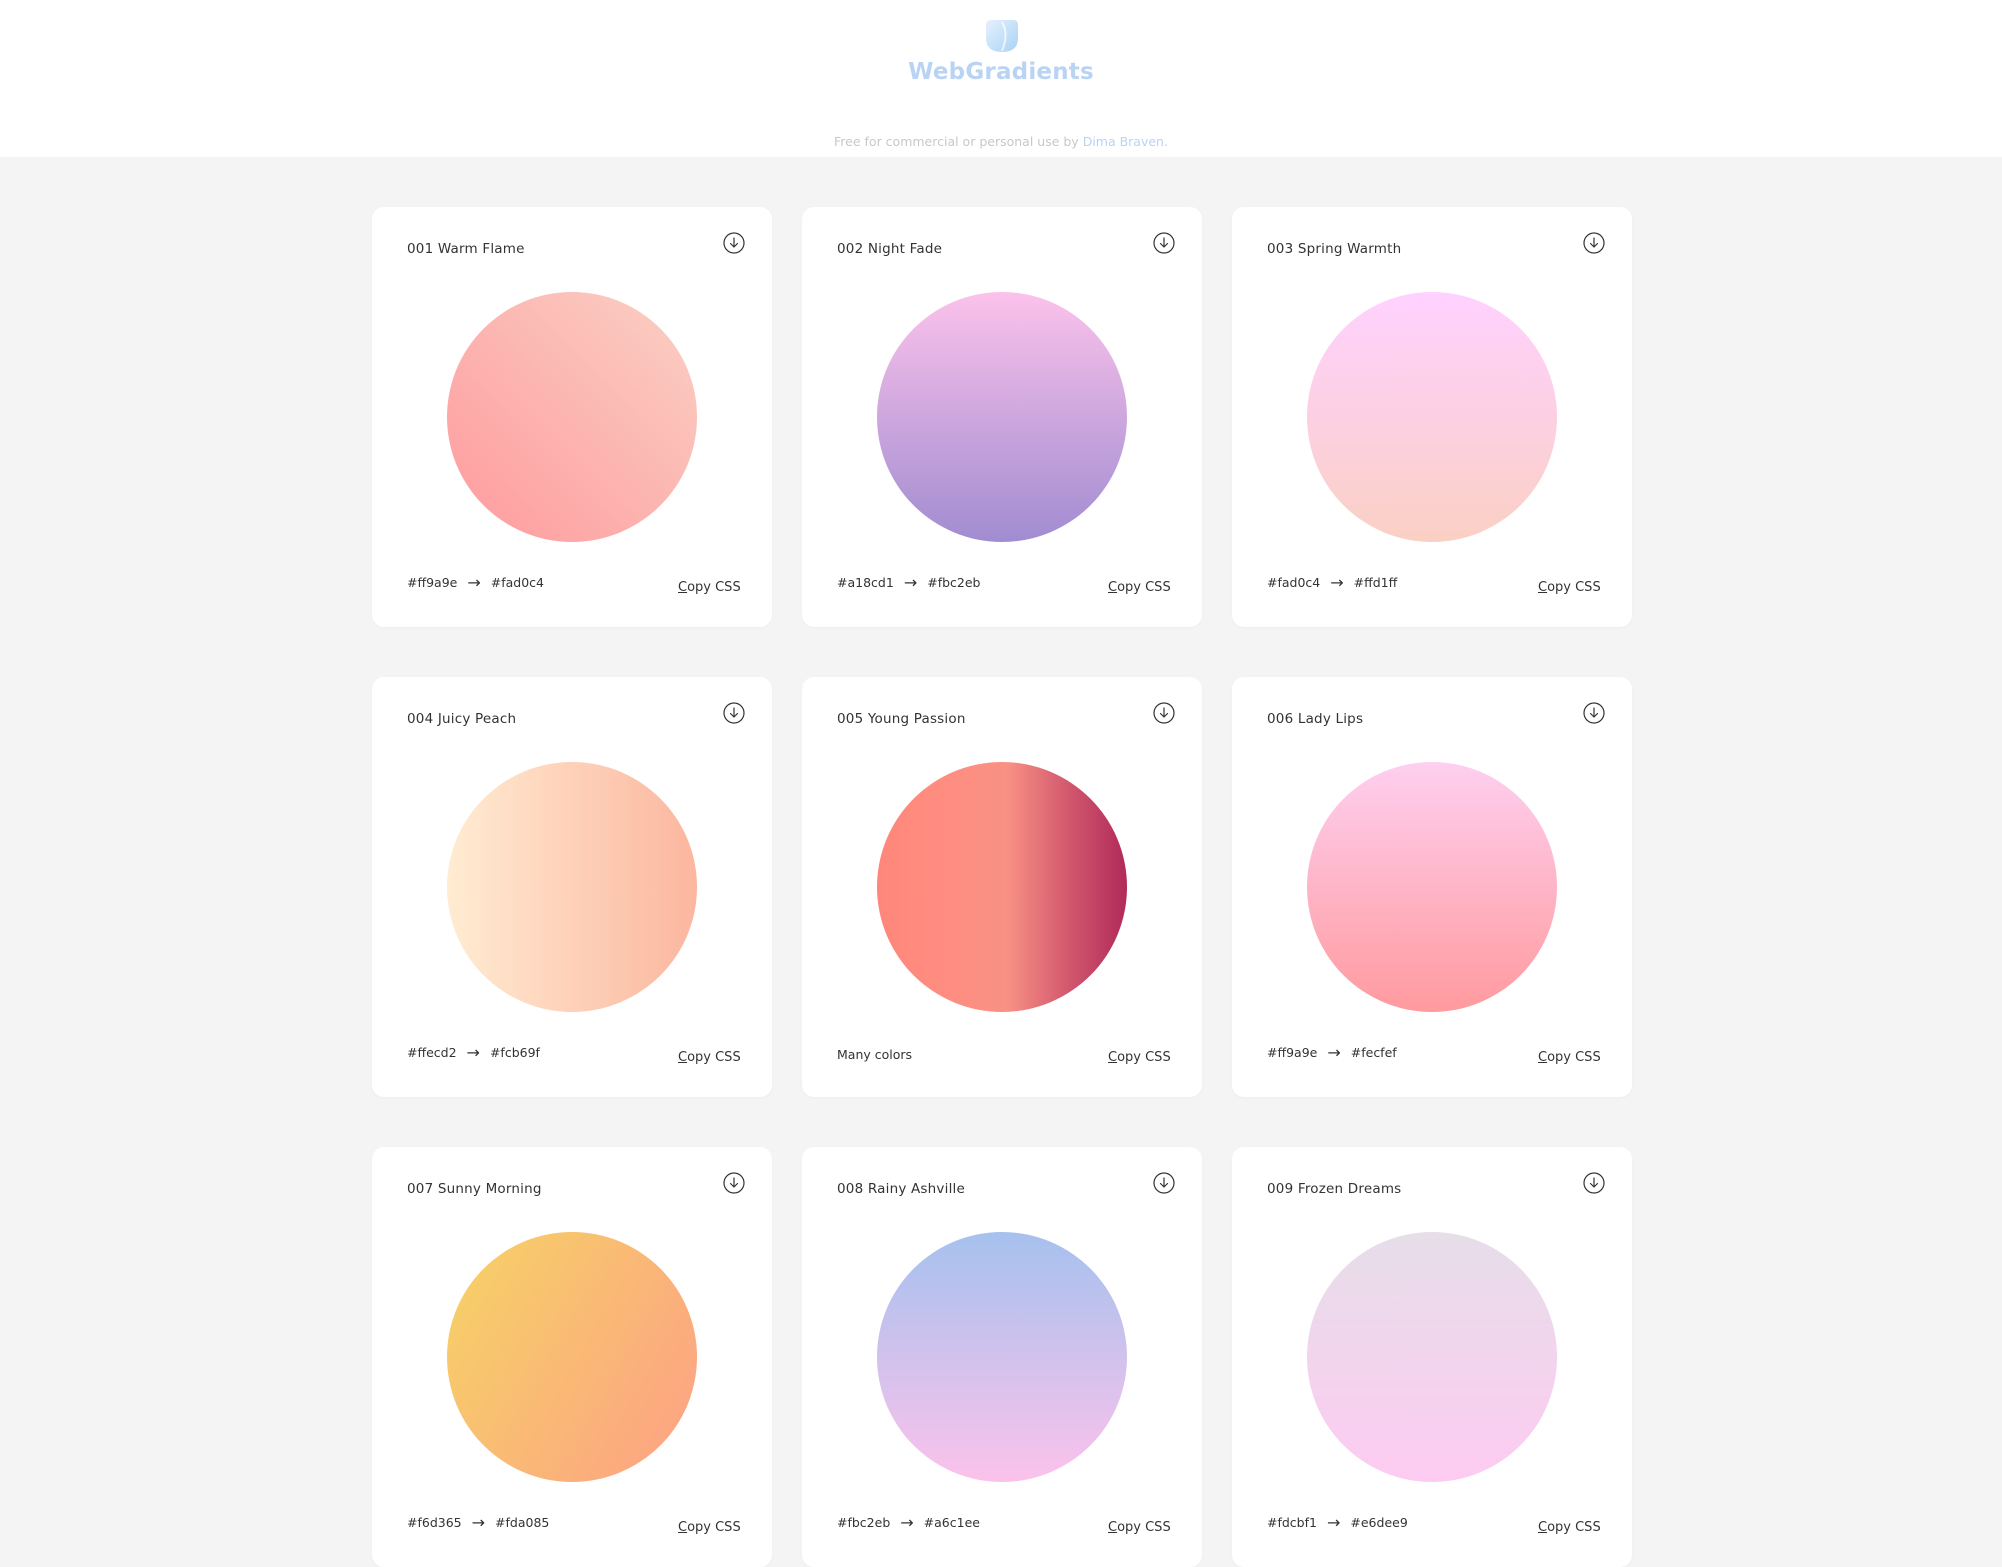 The height and width of the screenshot is (1567, 2002). I want to click on gradient-colors: #a18cd1 → #fbc2eb, so click(908, 582).